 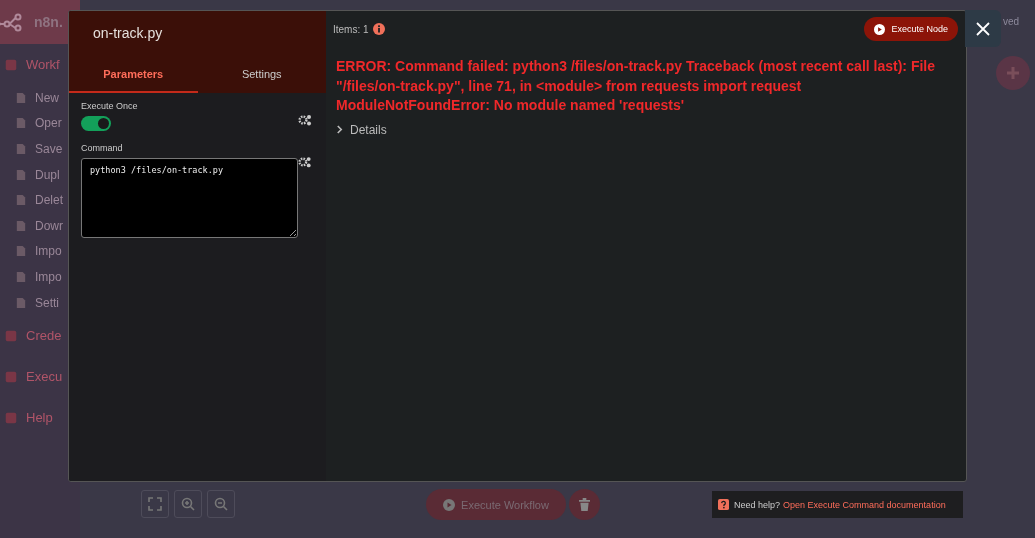 I want to click on sidebar-item: Execu, so click(x=40, y=377).